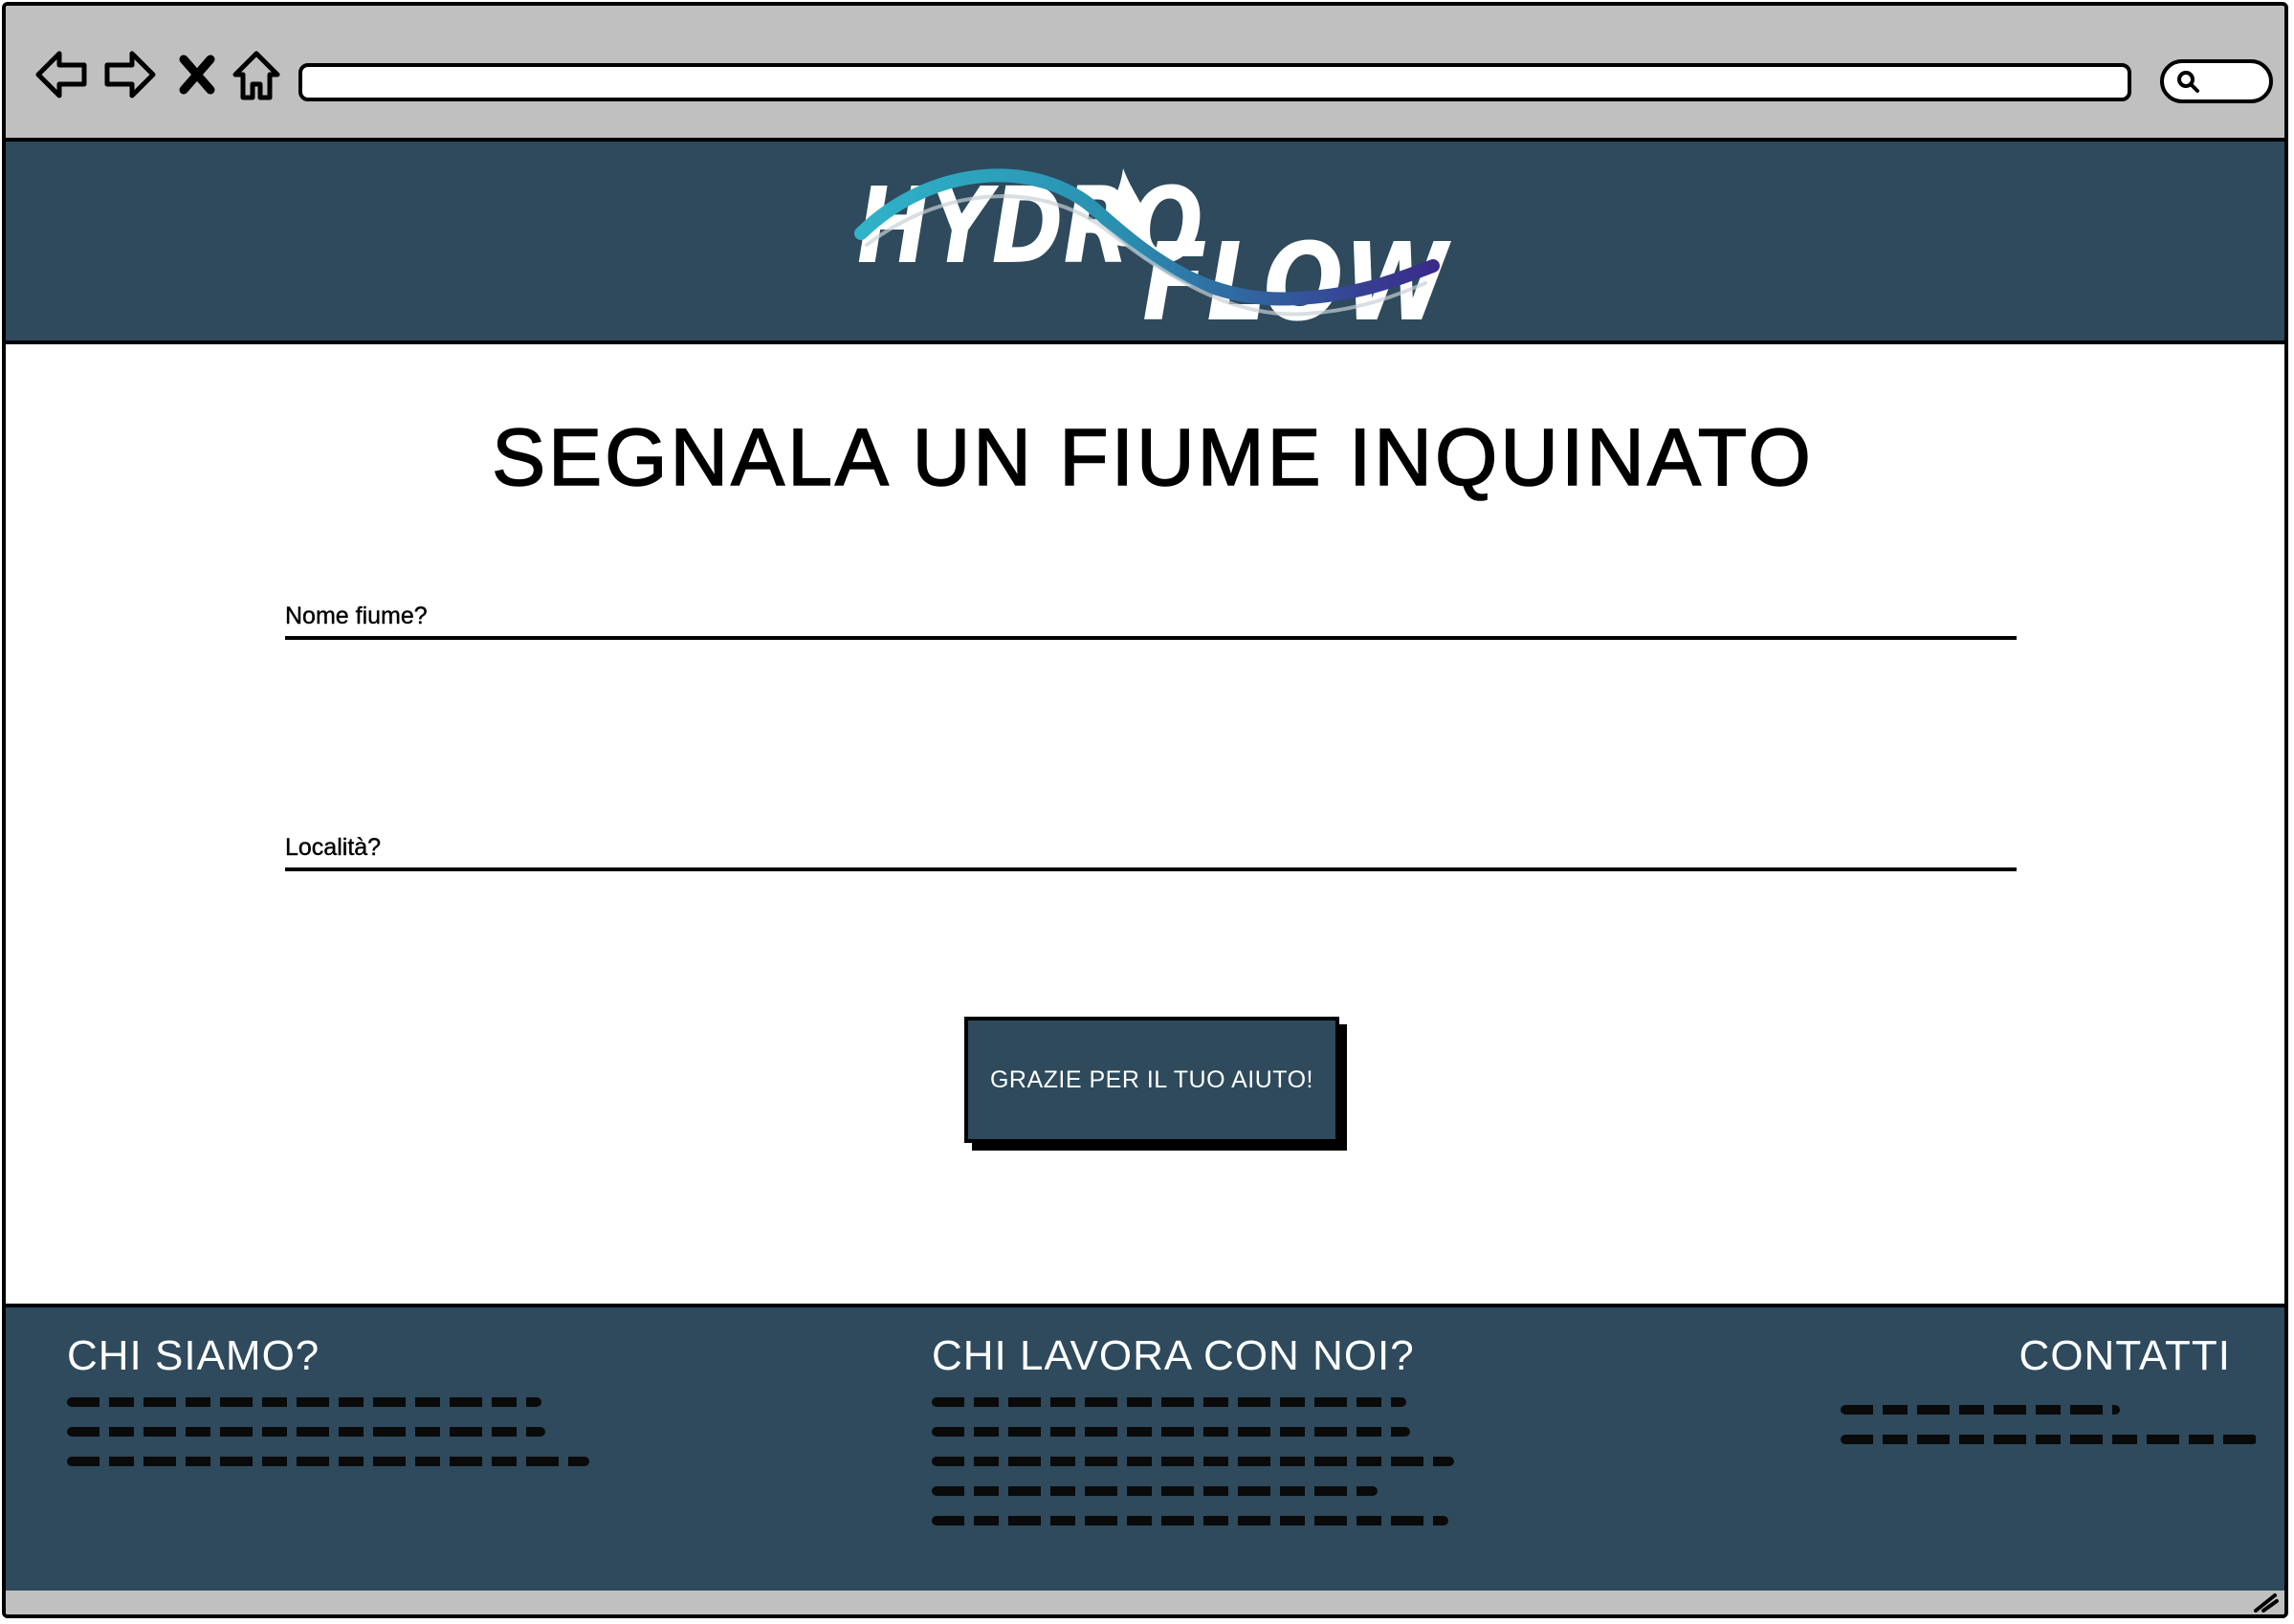 The width and height of the screenshot is (2294, 1624). What do you see at coordinates (256, 74) in the screenshot?
I see `home-icon` at bounding box center [256, 74].